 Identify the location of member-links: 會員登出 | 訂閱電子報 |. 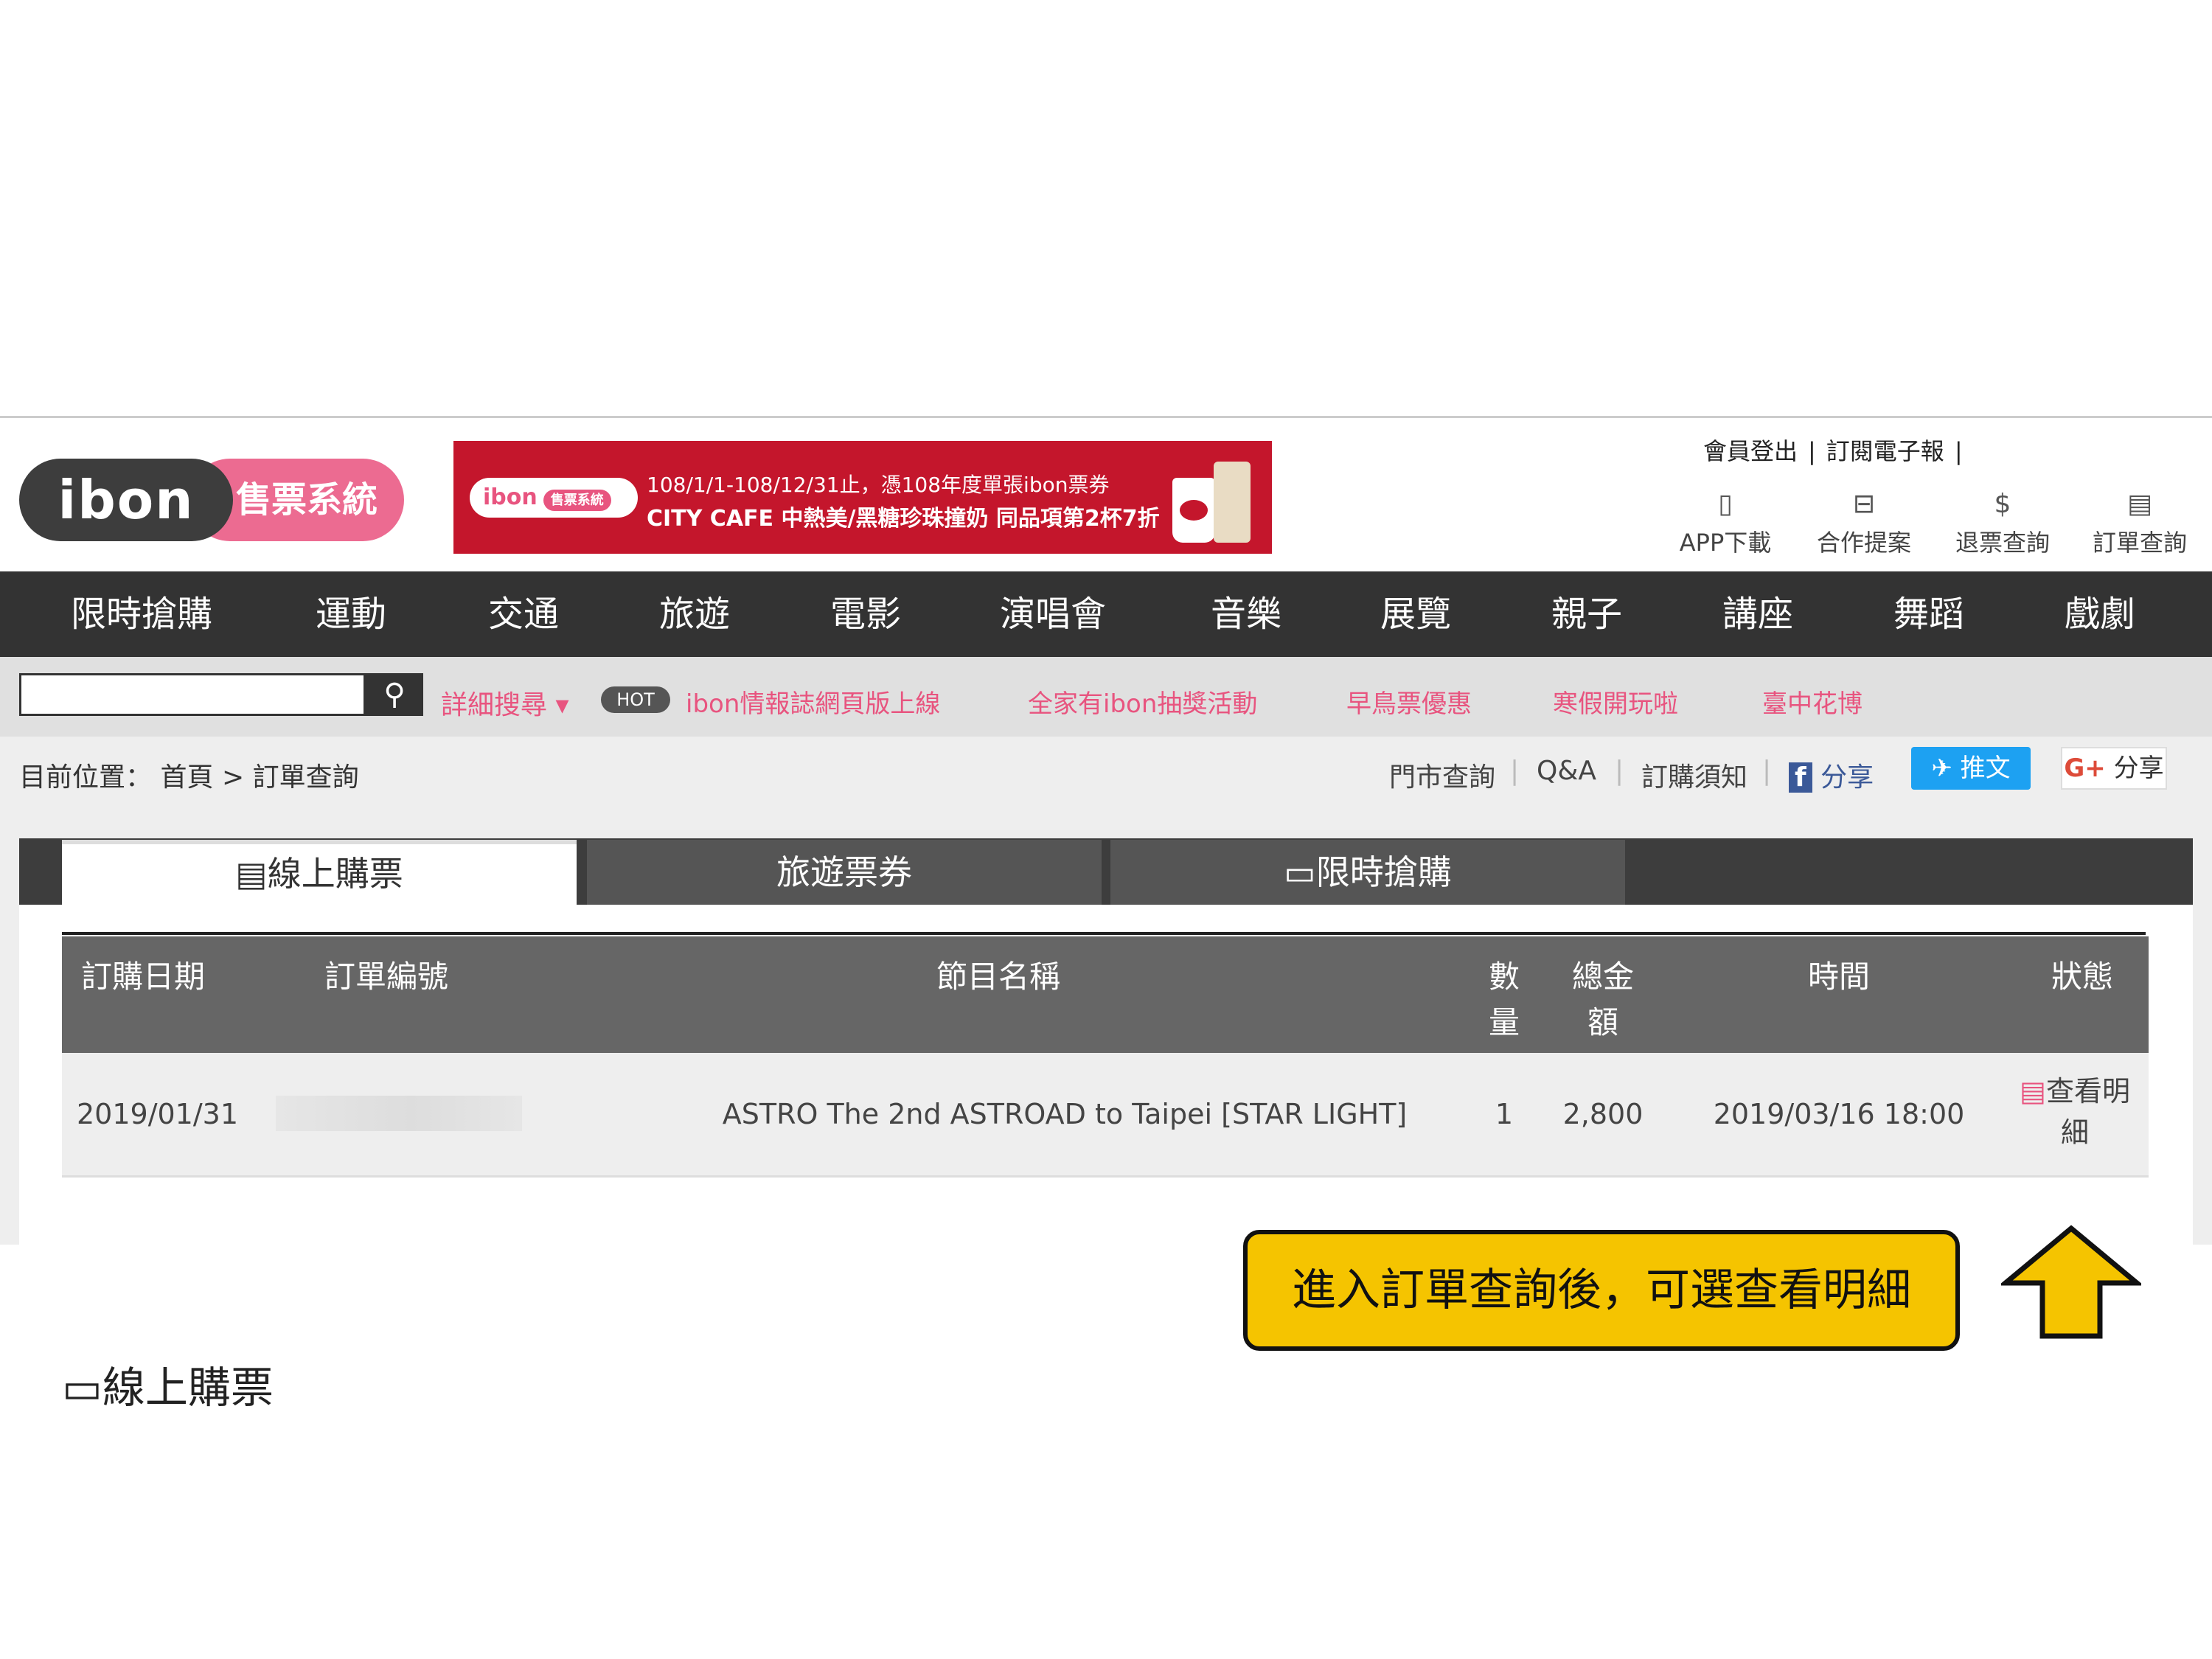
(1838, 450).